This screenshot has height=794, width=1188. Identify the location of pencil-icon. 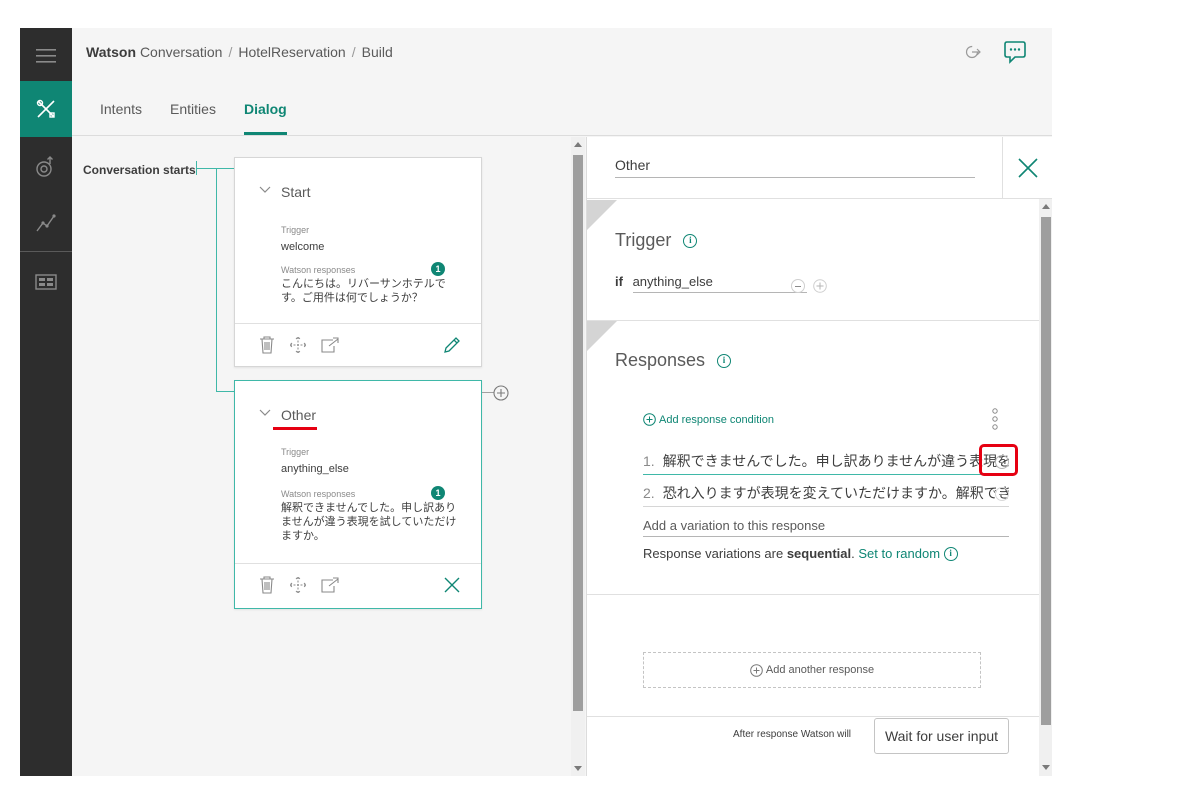
(452, 345).